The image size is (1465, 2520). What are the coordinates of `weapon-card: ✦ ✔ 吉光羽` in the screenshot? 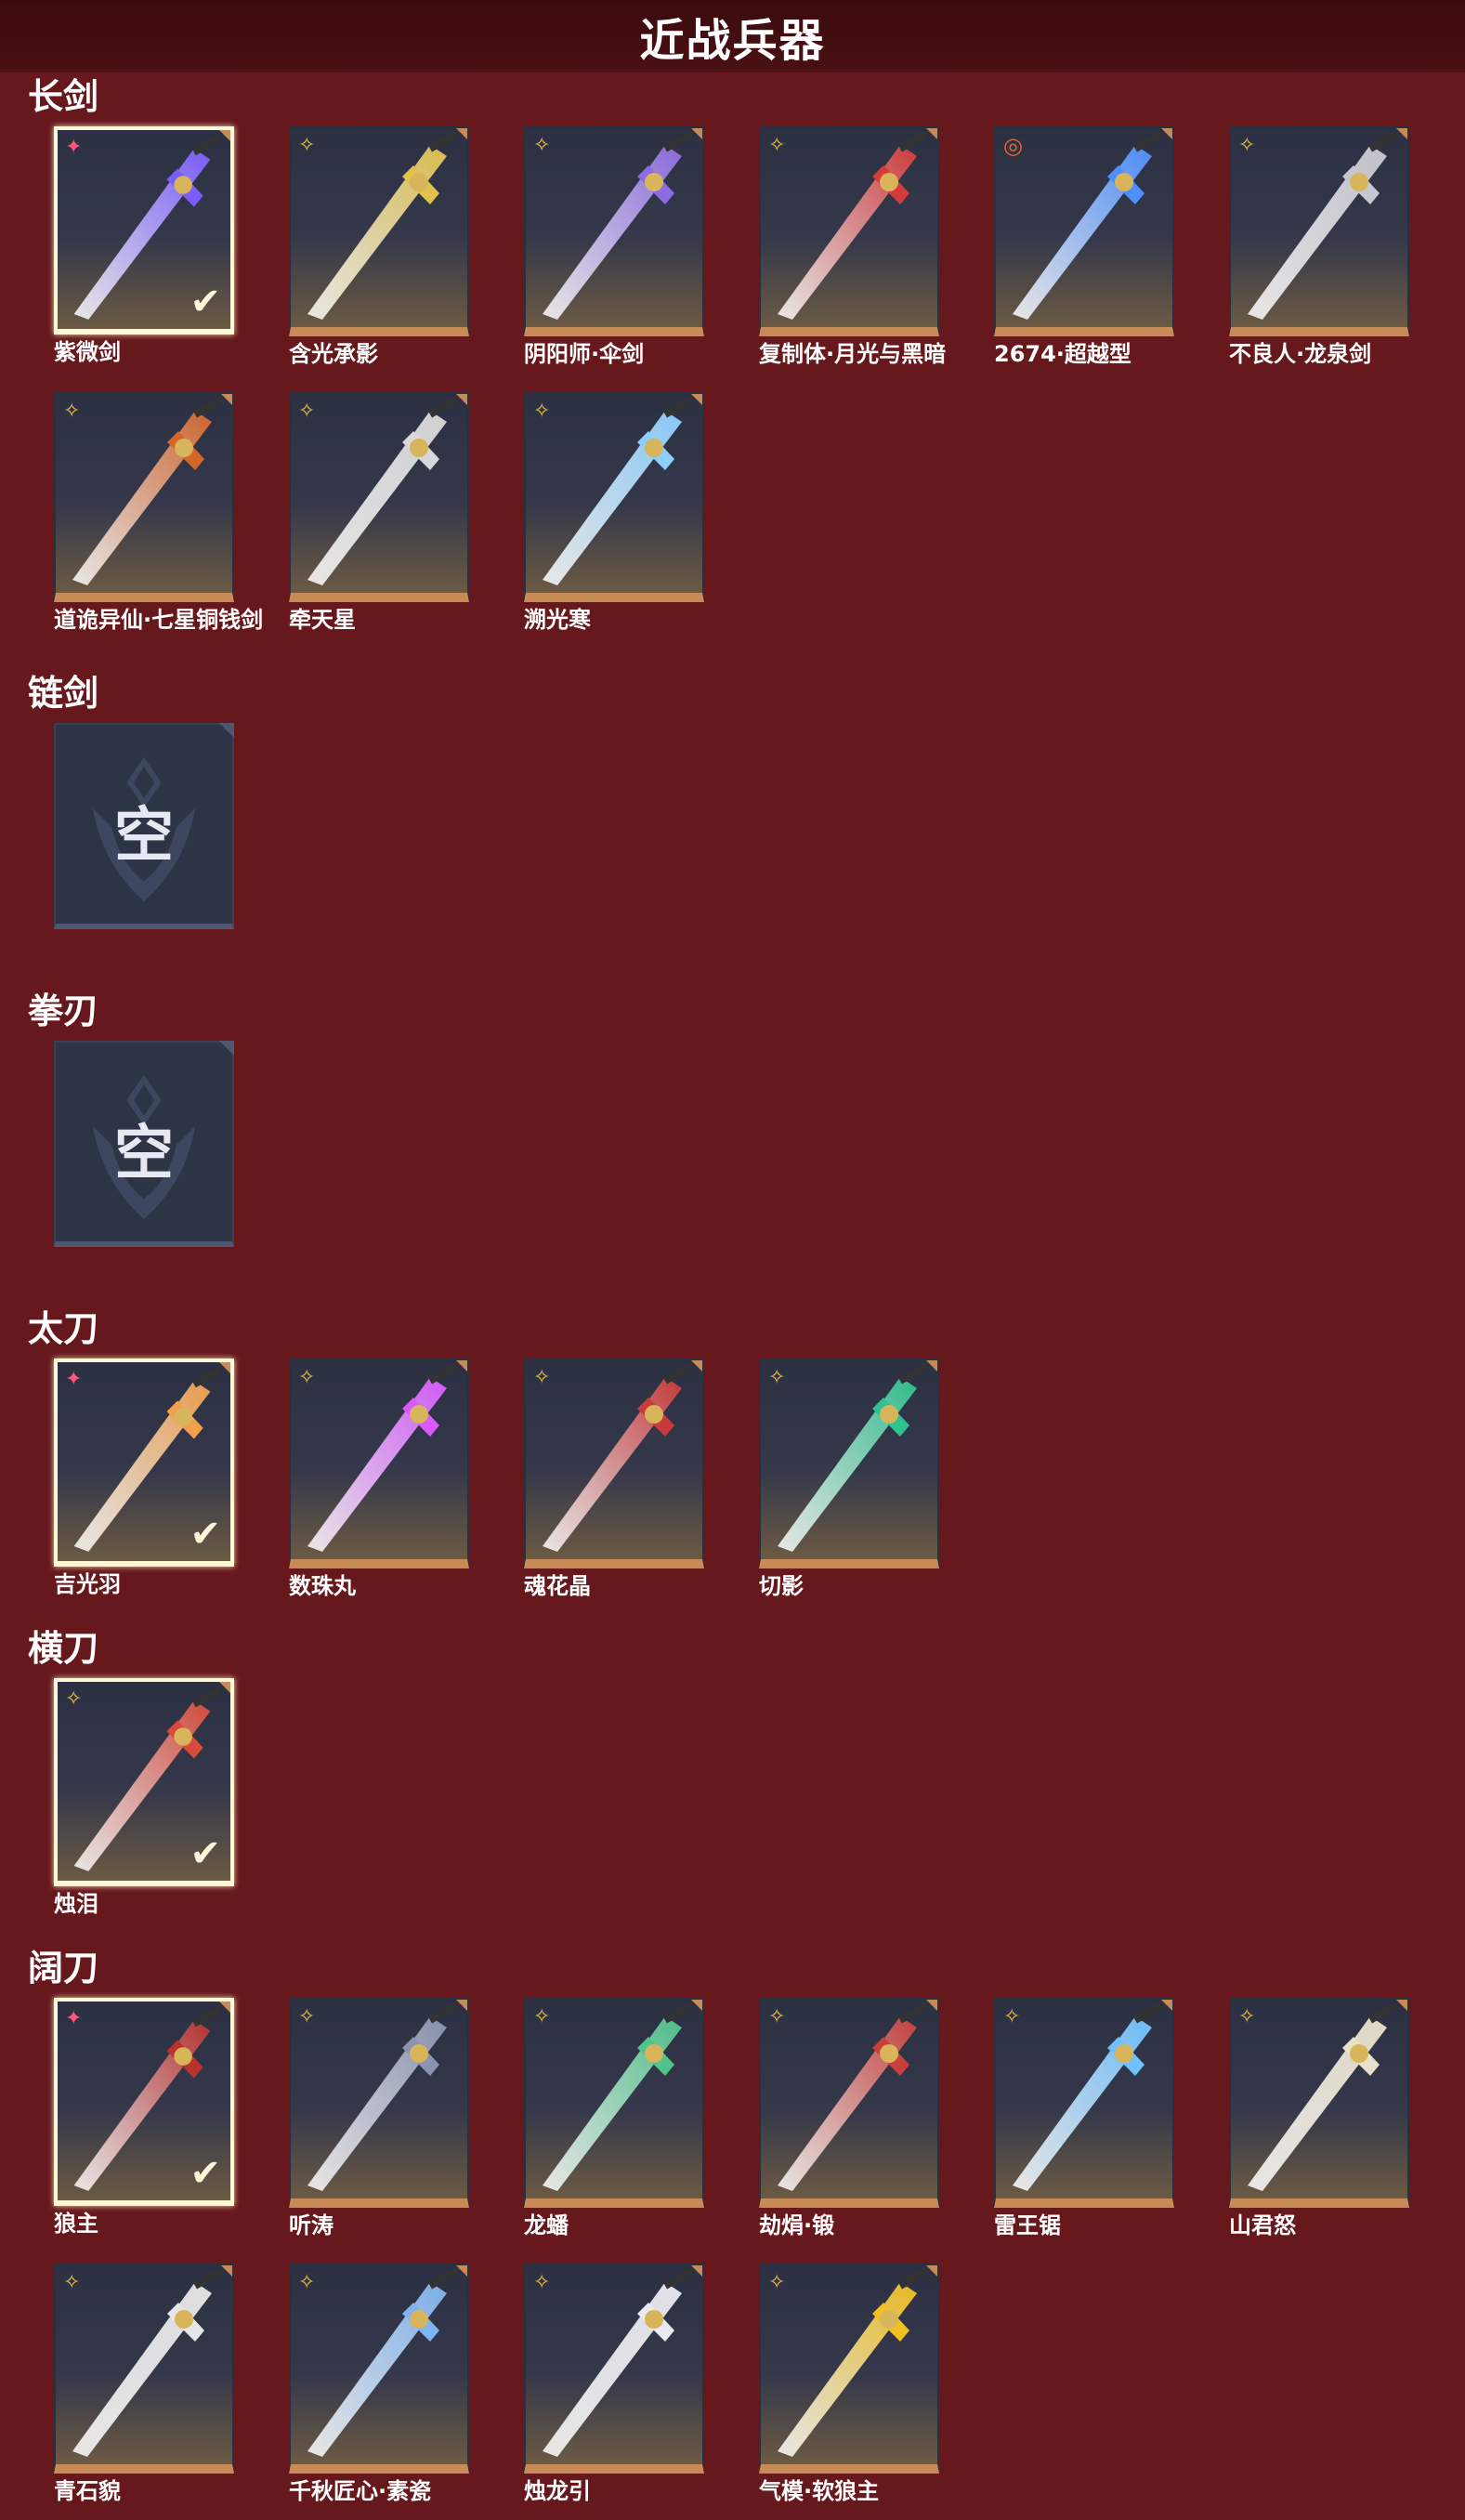 It's located at (144, 1478).